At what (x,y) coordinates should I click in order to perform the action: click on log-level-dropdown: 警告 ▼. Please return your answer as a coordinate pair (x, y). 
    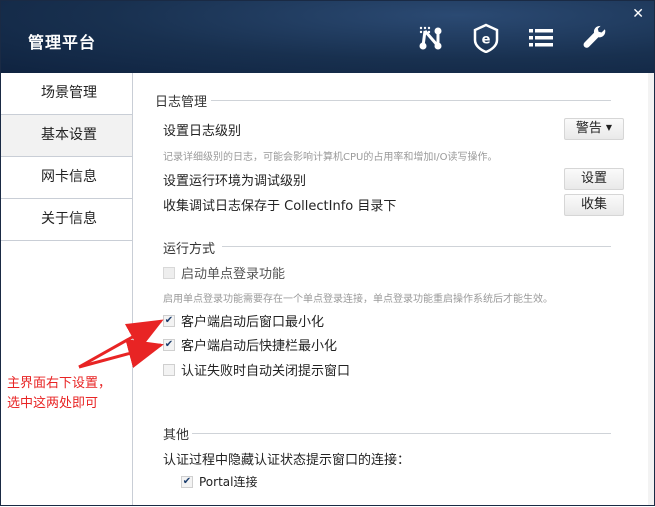
    Looking at the image, I should click on (594, 129).